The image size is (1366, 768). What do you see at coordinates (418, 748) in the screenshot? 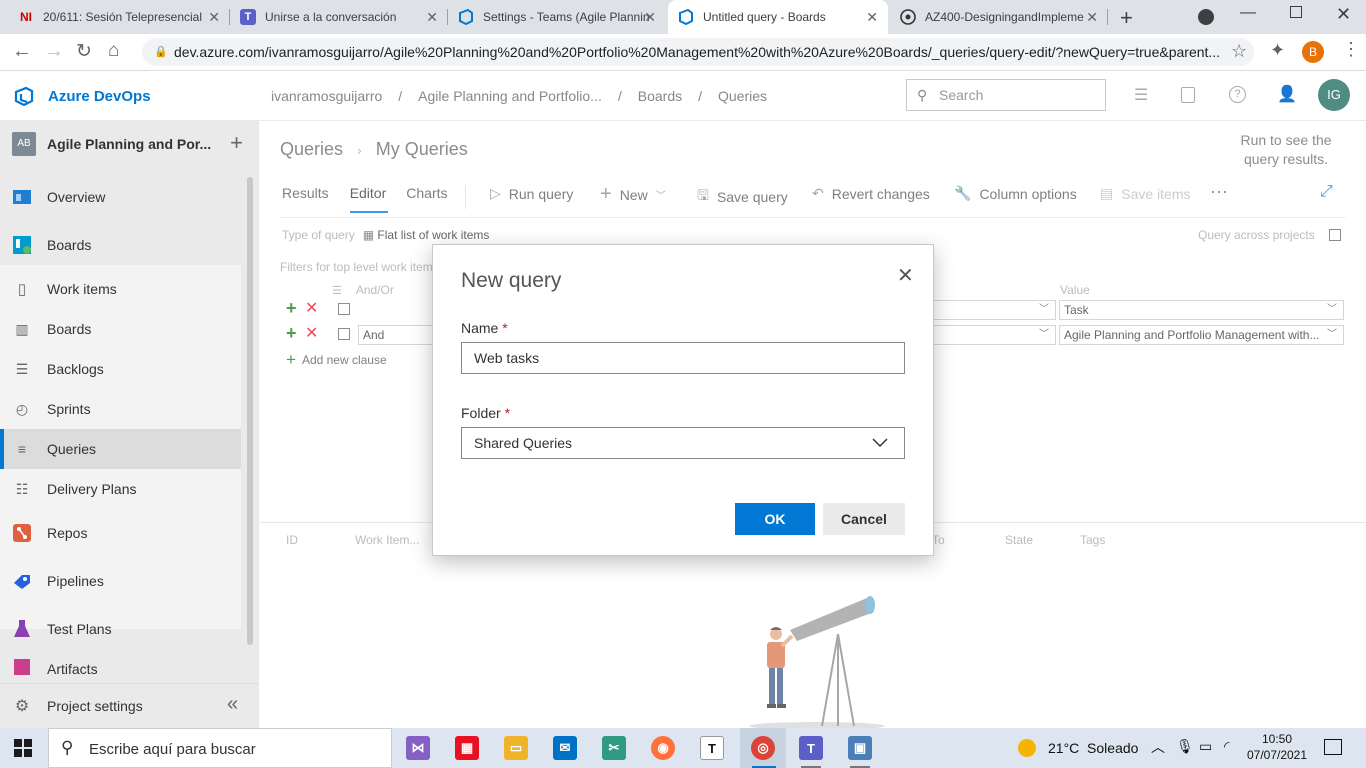
I see `visual-studio-icon: ⋈` at bounding box center [418, 748].